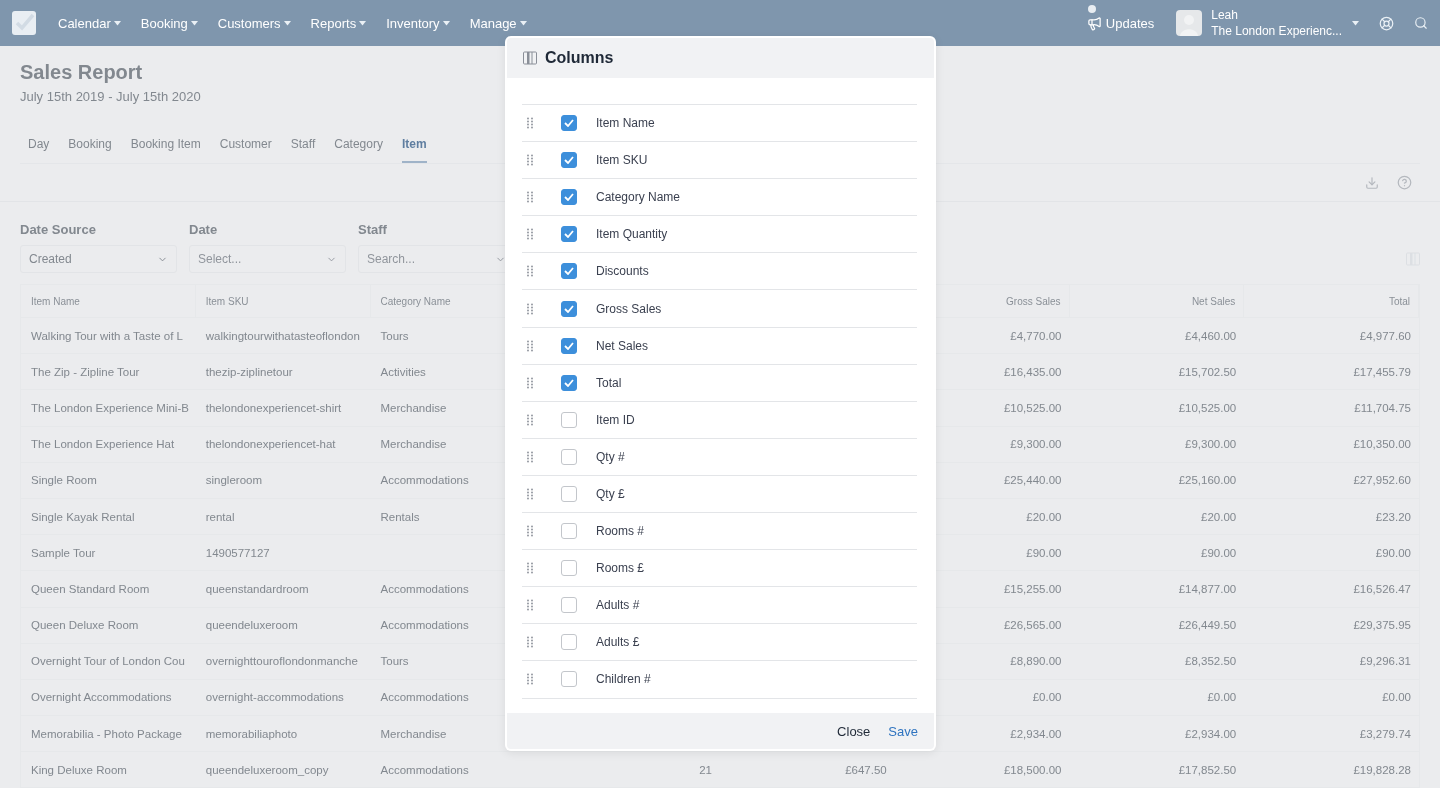  I want to click on table-cell: Overnight Accommodations, so click(101, 697).